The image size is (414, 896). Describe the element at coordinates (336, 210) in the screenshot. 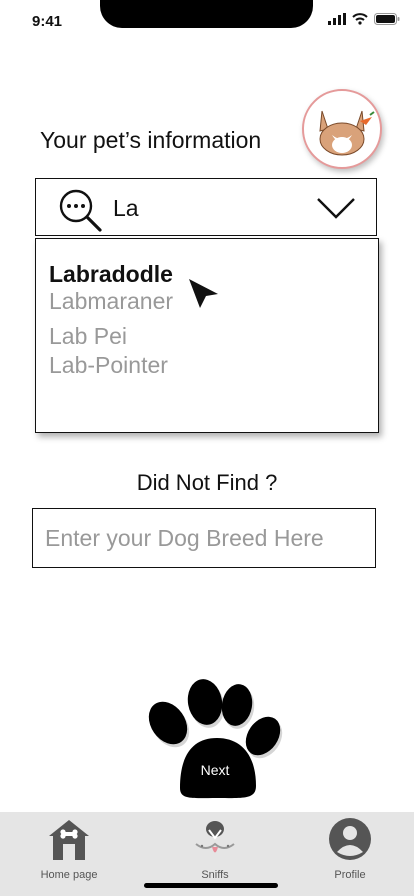

I see `chevron-down-icon` at that location.